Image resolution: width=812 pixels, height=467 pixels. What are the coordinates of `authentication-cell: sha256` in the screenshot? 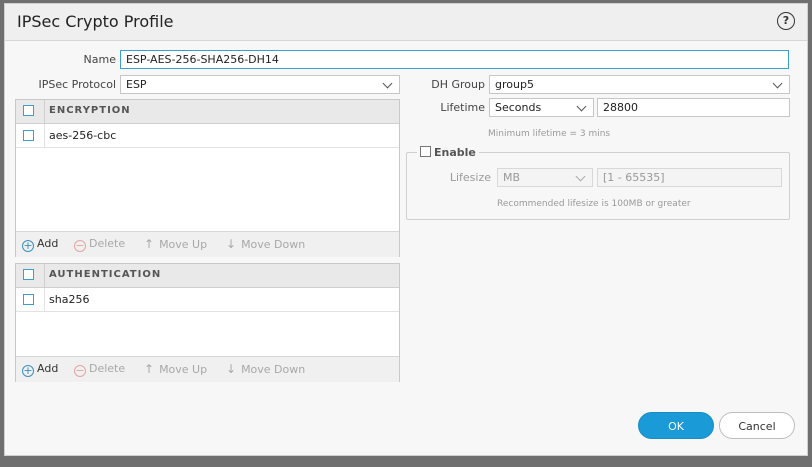 It's located at (69, 299).